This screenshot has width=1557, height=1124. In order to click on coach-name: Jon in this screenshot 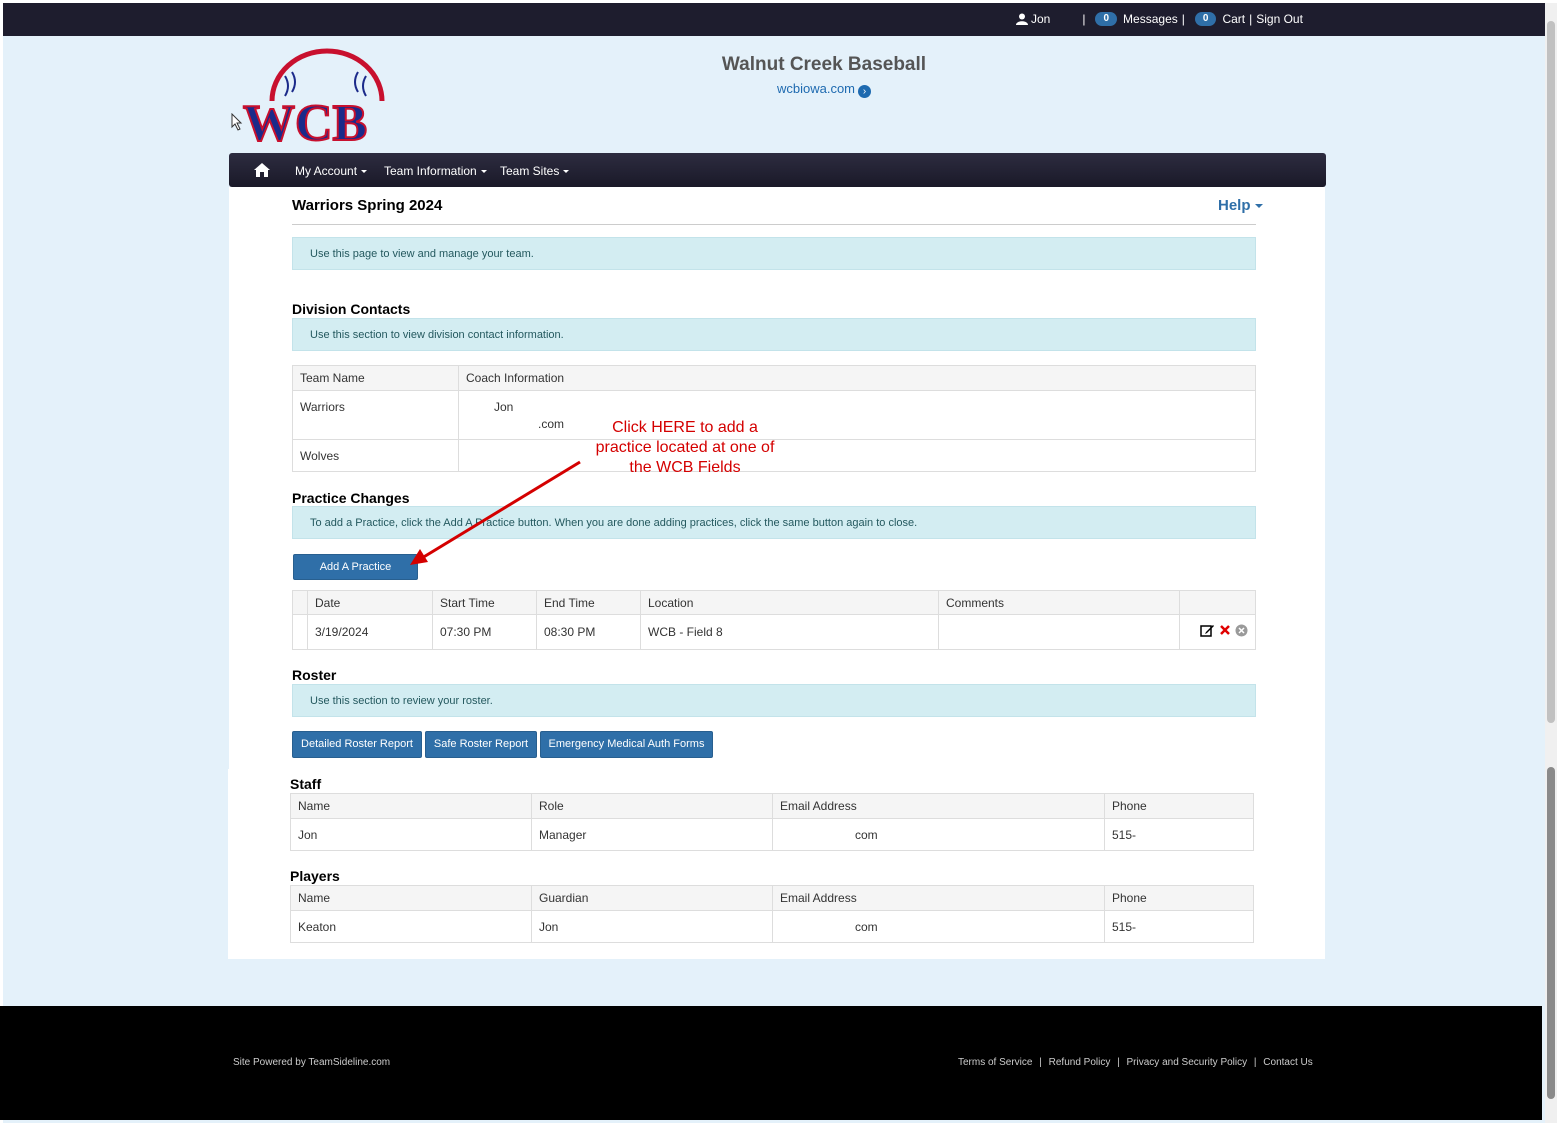, I will do `click(504, 407)`.